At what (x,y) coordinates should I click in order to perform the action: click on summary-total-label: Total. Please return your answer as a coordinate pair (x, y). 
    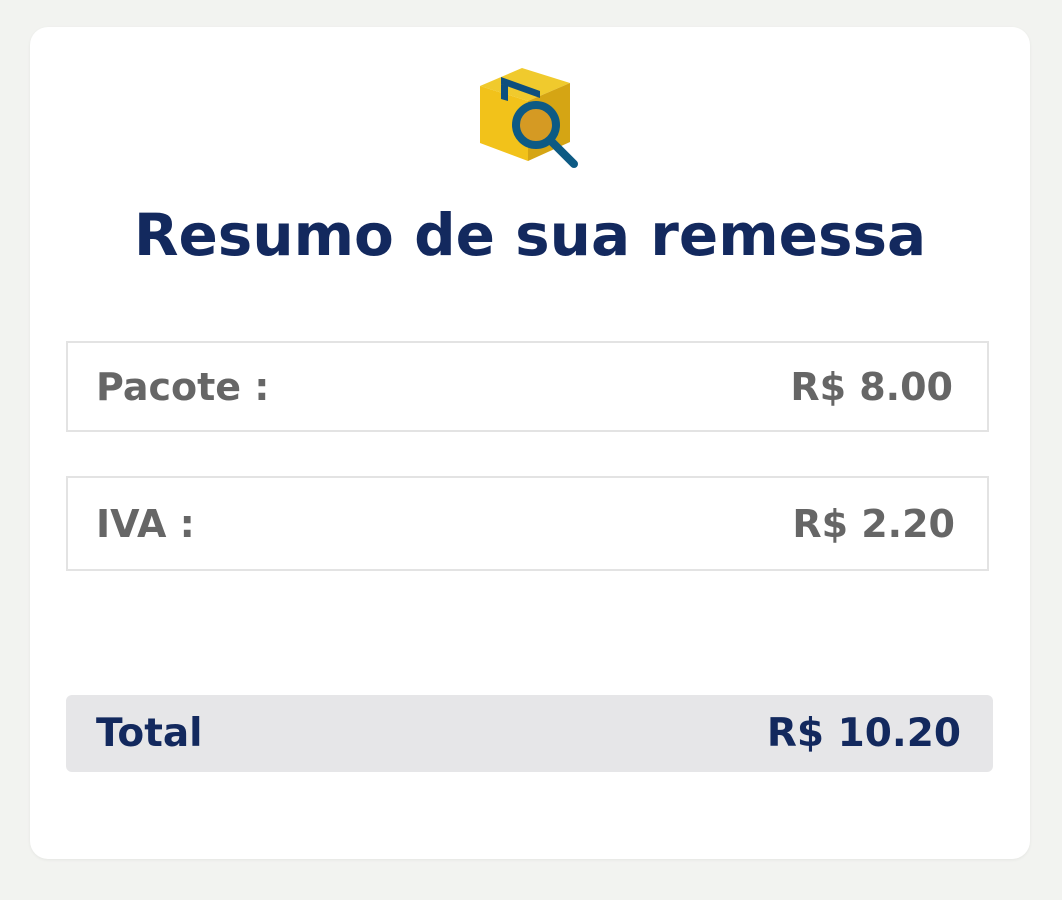
    Looking at the image, I should click on (149, 733).